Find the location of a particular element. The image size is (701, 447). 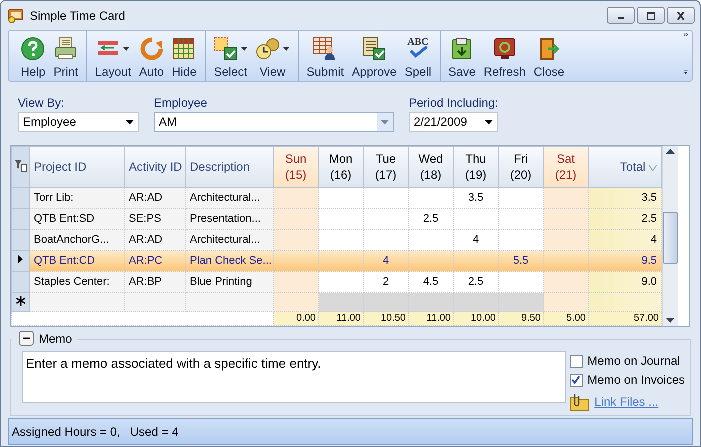

form-person-icon is located at coordinates (325, 49).